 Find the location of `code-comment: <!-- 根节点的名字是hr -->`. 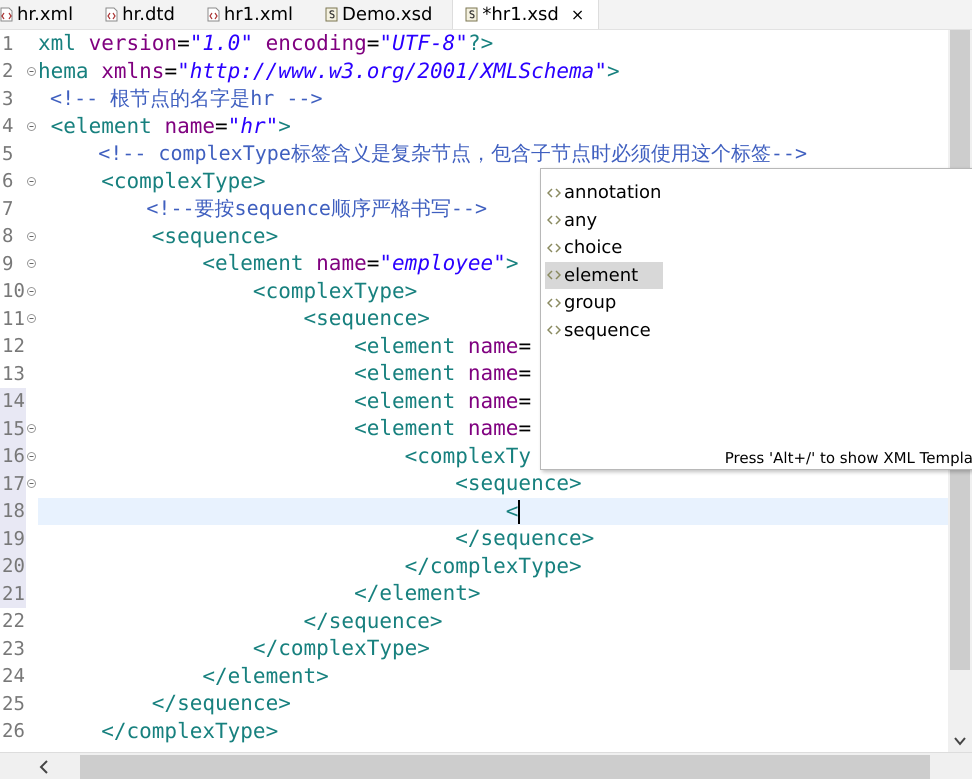

code-comment: <!-- 根节点的名字是hr --> is located at coordinates (185, 98).